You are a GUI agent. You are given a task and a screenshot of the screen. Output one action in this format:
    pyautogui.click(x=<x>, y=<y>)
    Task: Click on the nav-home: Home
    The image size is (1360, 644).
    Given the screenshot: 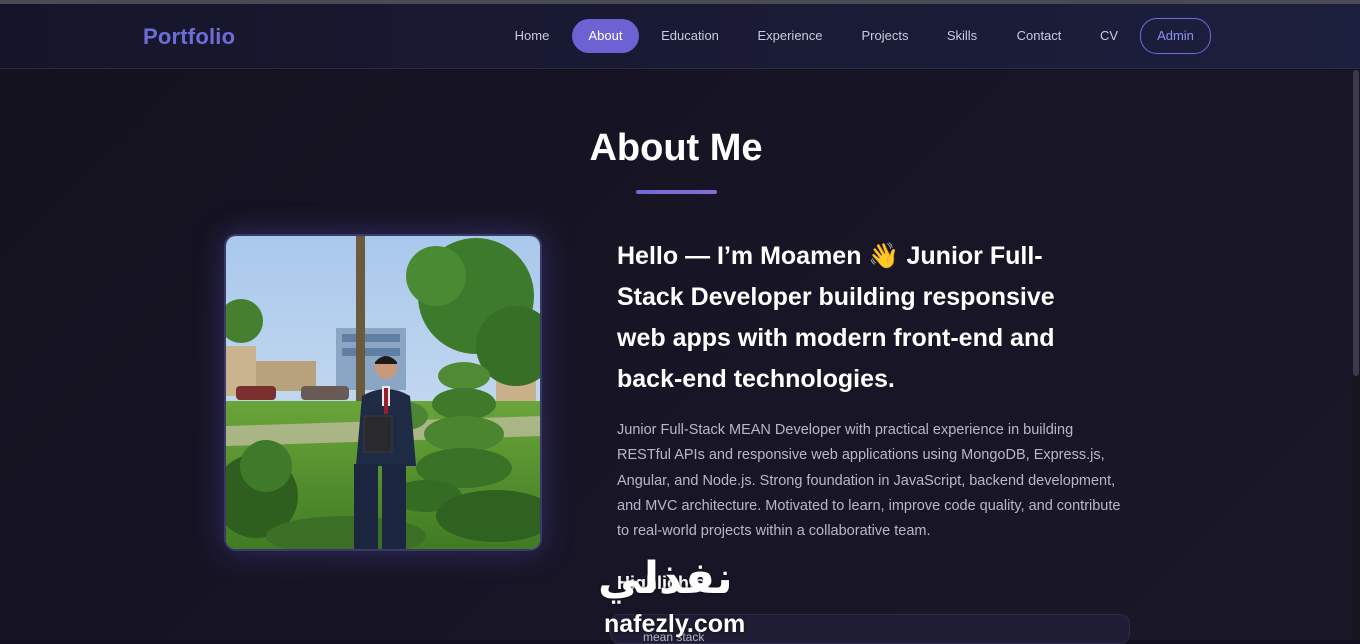 What is the action you would take?
    pyautogui.click(x=532, y=36)
    